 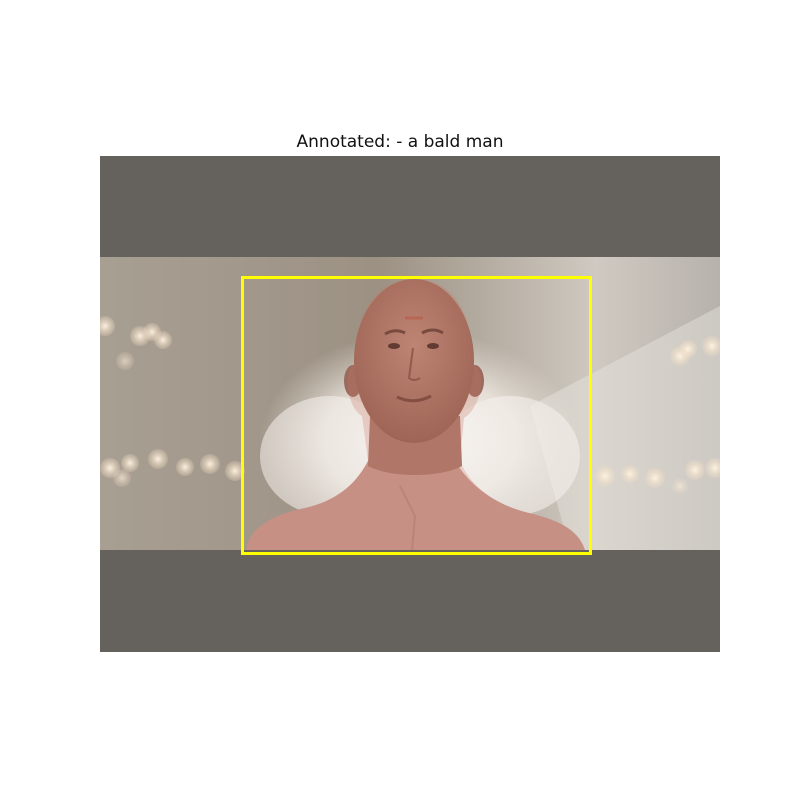 I want to click on letterbox-bottom, so click(x=410, y=601).